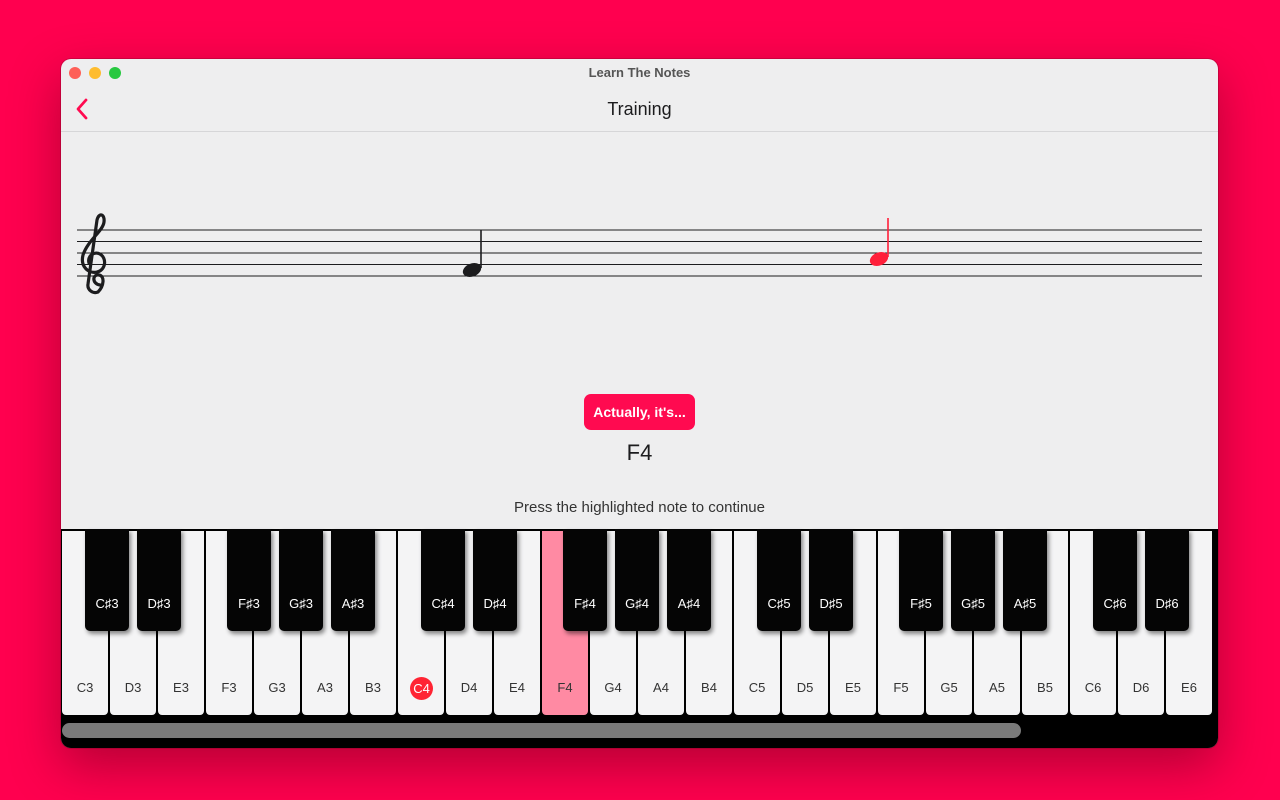 The height and width of the screenshot is (800, 1280). What do you see at coordinates (1025, 580) in the screenshot?
I see `piano-key-a-sharp-5: A♯5` at bounding box center [1025, 580].